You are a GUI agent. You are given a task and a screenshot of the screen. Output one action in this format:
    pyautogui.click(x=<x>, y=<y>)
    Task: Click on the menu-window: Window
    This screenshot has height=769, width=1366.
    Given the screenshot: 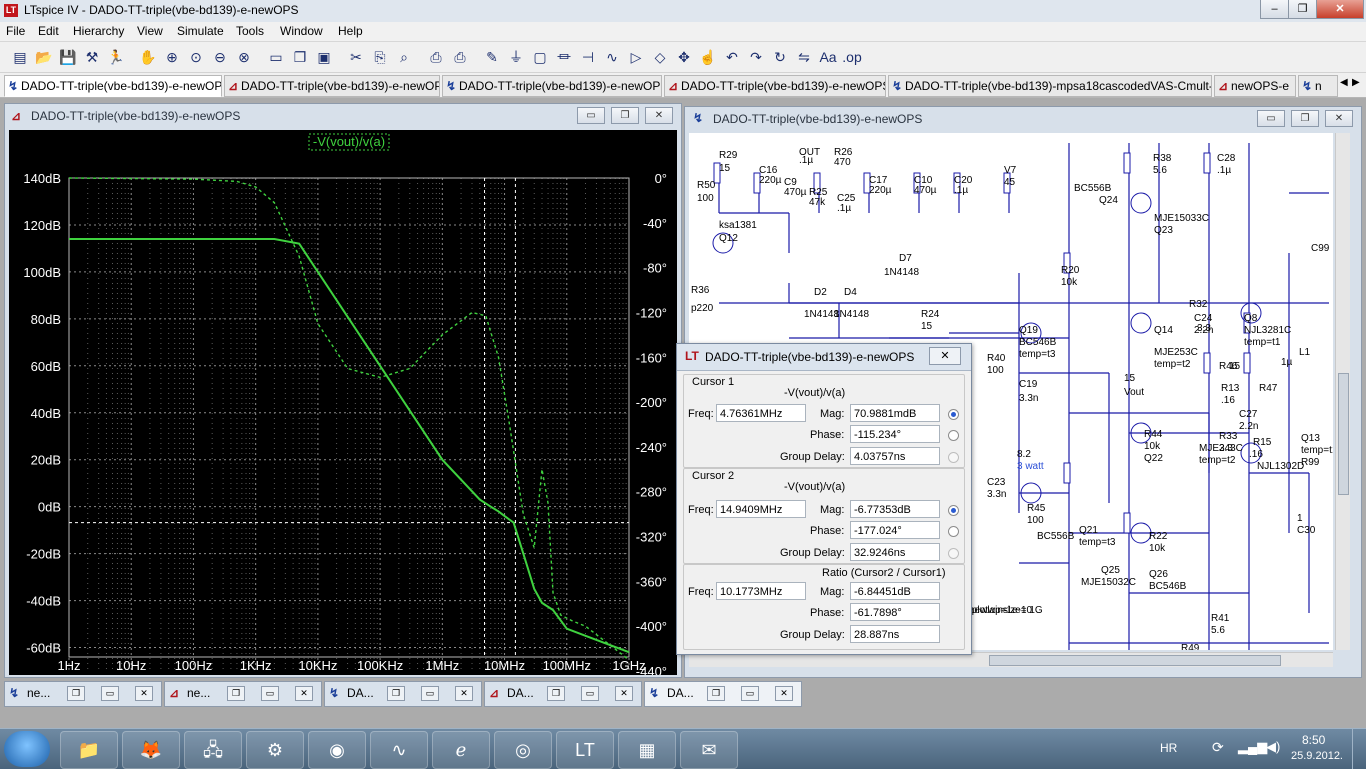 What is the action you would take?
    pyautogui.click(x=301, y=31)
    